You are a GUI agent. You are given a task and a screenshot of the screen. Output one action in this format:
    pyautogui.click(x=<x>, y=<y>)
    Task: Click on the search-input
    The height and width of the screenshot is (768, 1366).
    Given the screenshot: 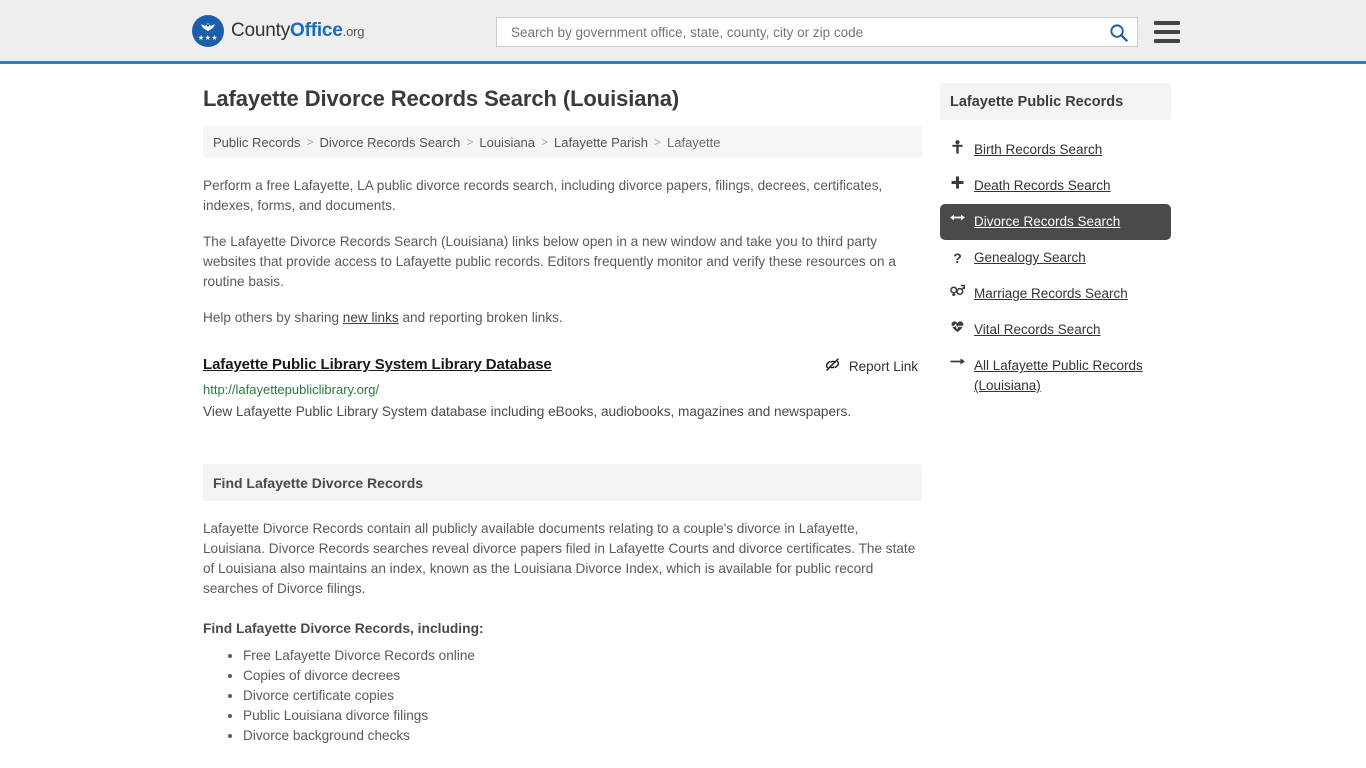 What is the action you would take?
    pyautogui.click(x=808, y=32)
    